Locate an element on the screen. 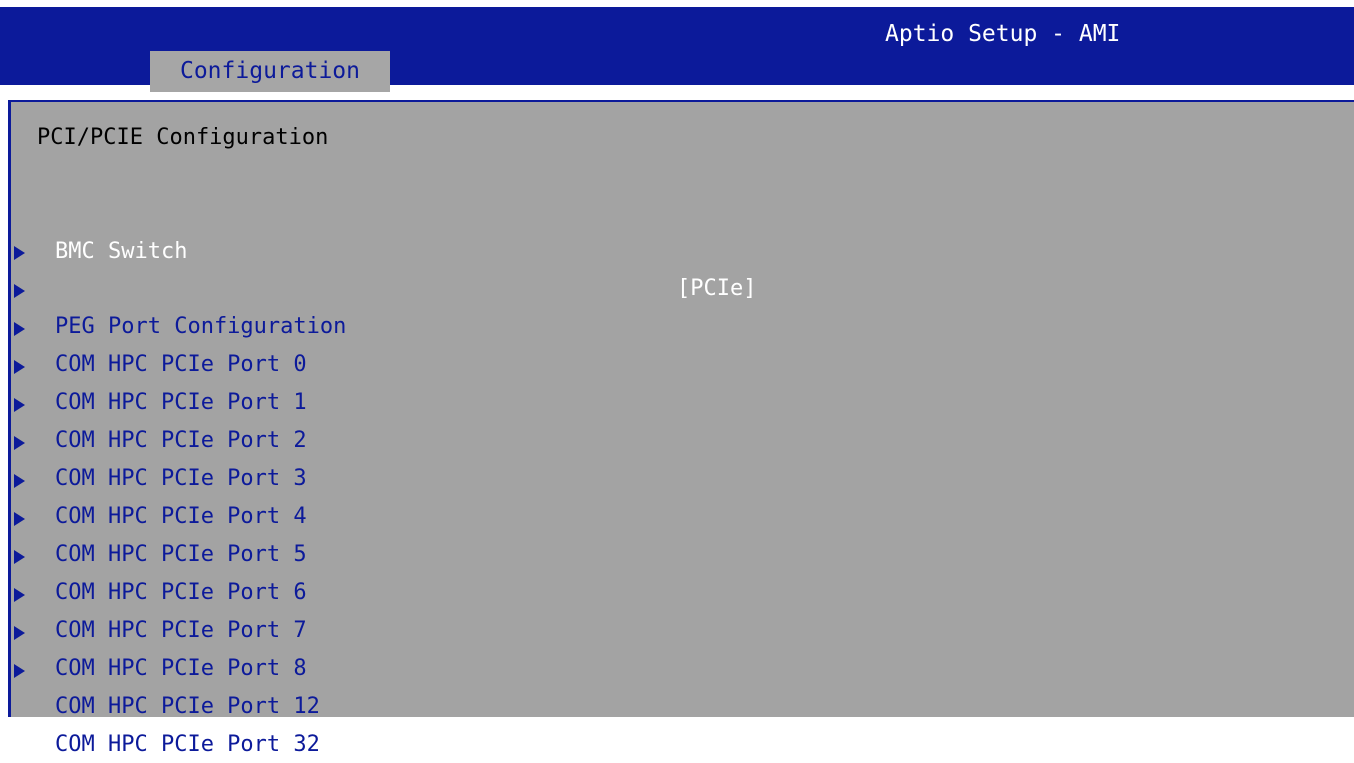 This screenshot has height=763, width=1354. title-bar: Aptio Setup - AMI Configuration is located at coordinates (677, 49).